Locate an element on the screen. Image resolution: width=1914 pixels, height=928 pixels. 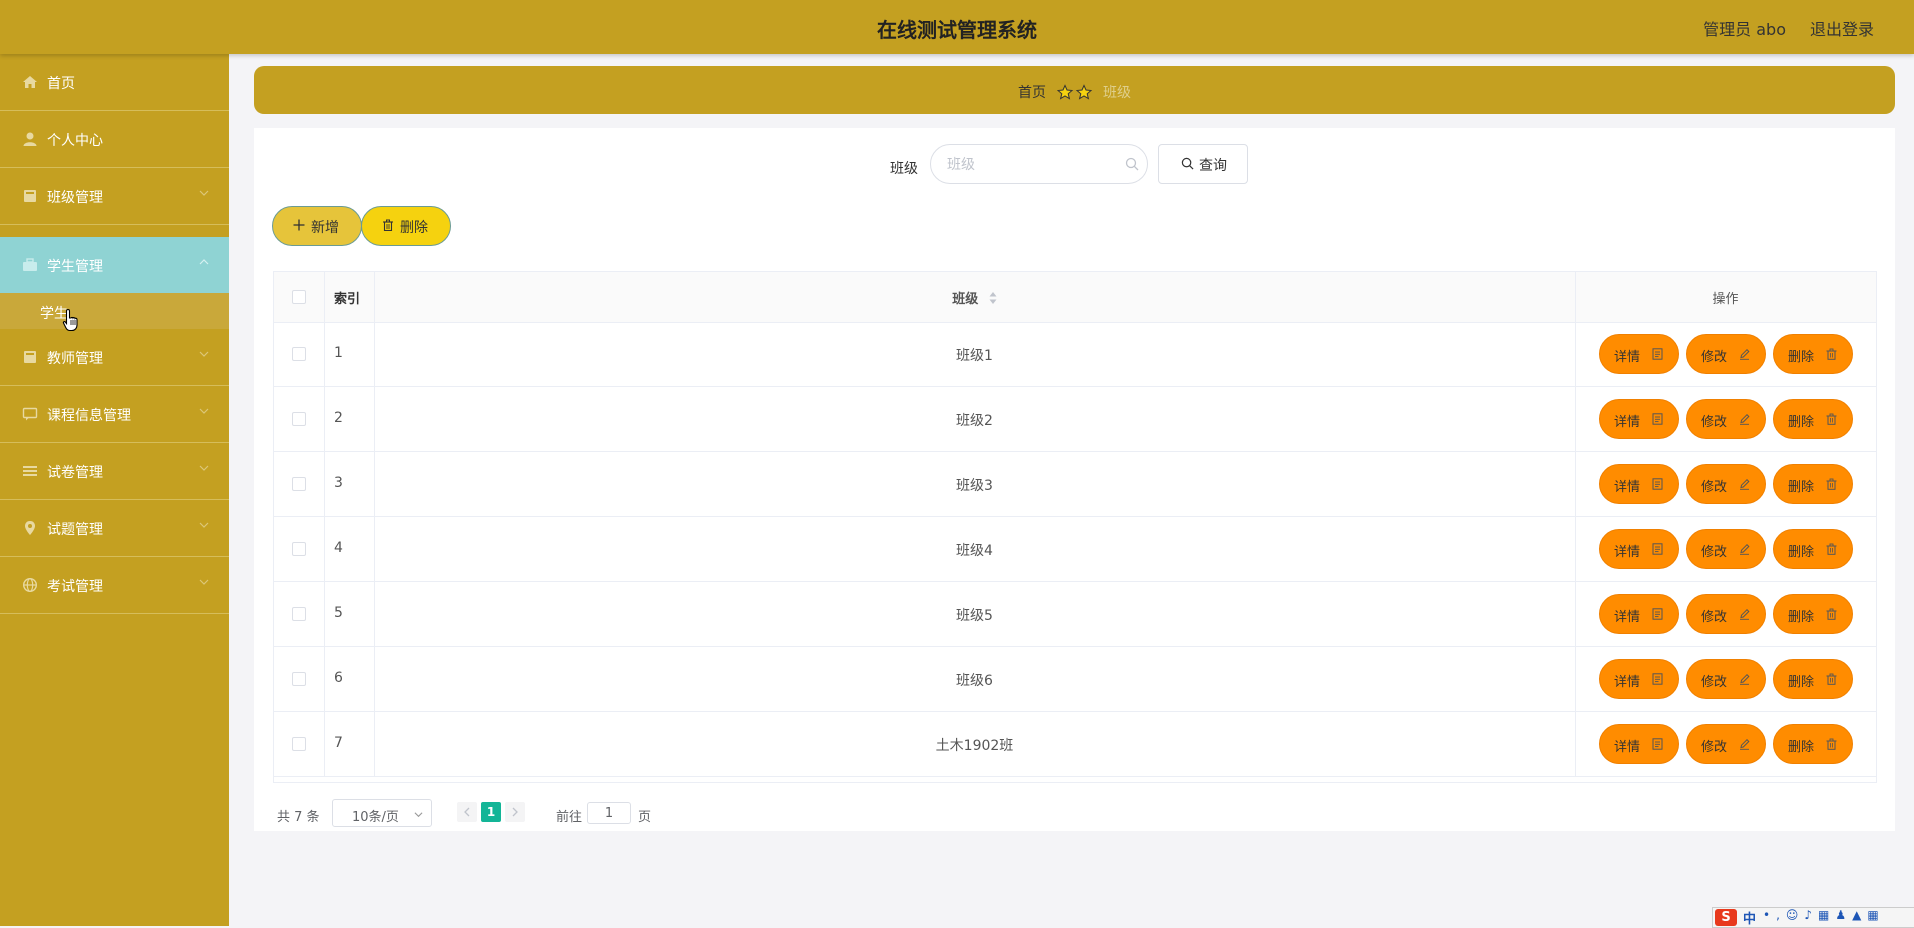
sidebar-item-label: 班级管理 is located at coordinates (75, 198).